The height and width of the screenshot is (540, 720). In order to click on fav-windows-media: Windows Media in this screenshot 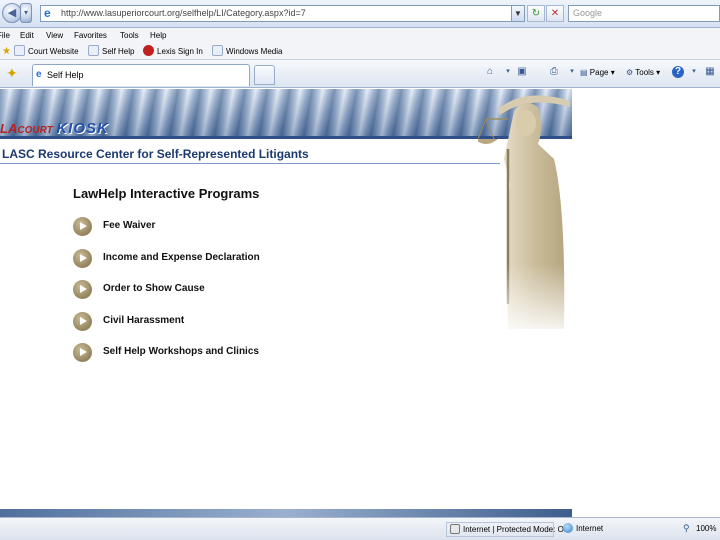, I will do `click(247, 51)`.